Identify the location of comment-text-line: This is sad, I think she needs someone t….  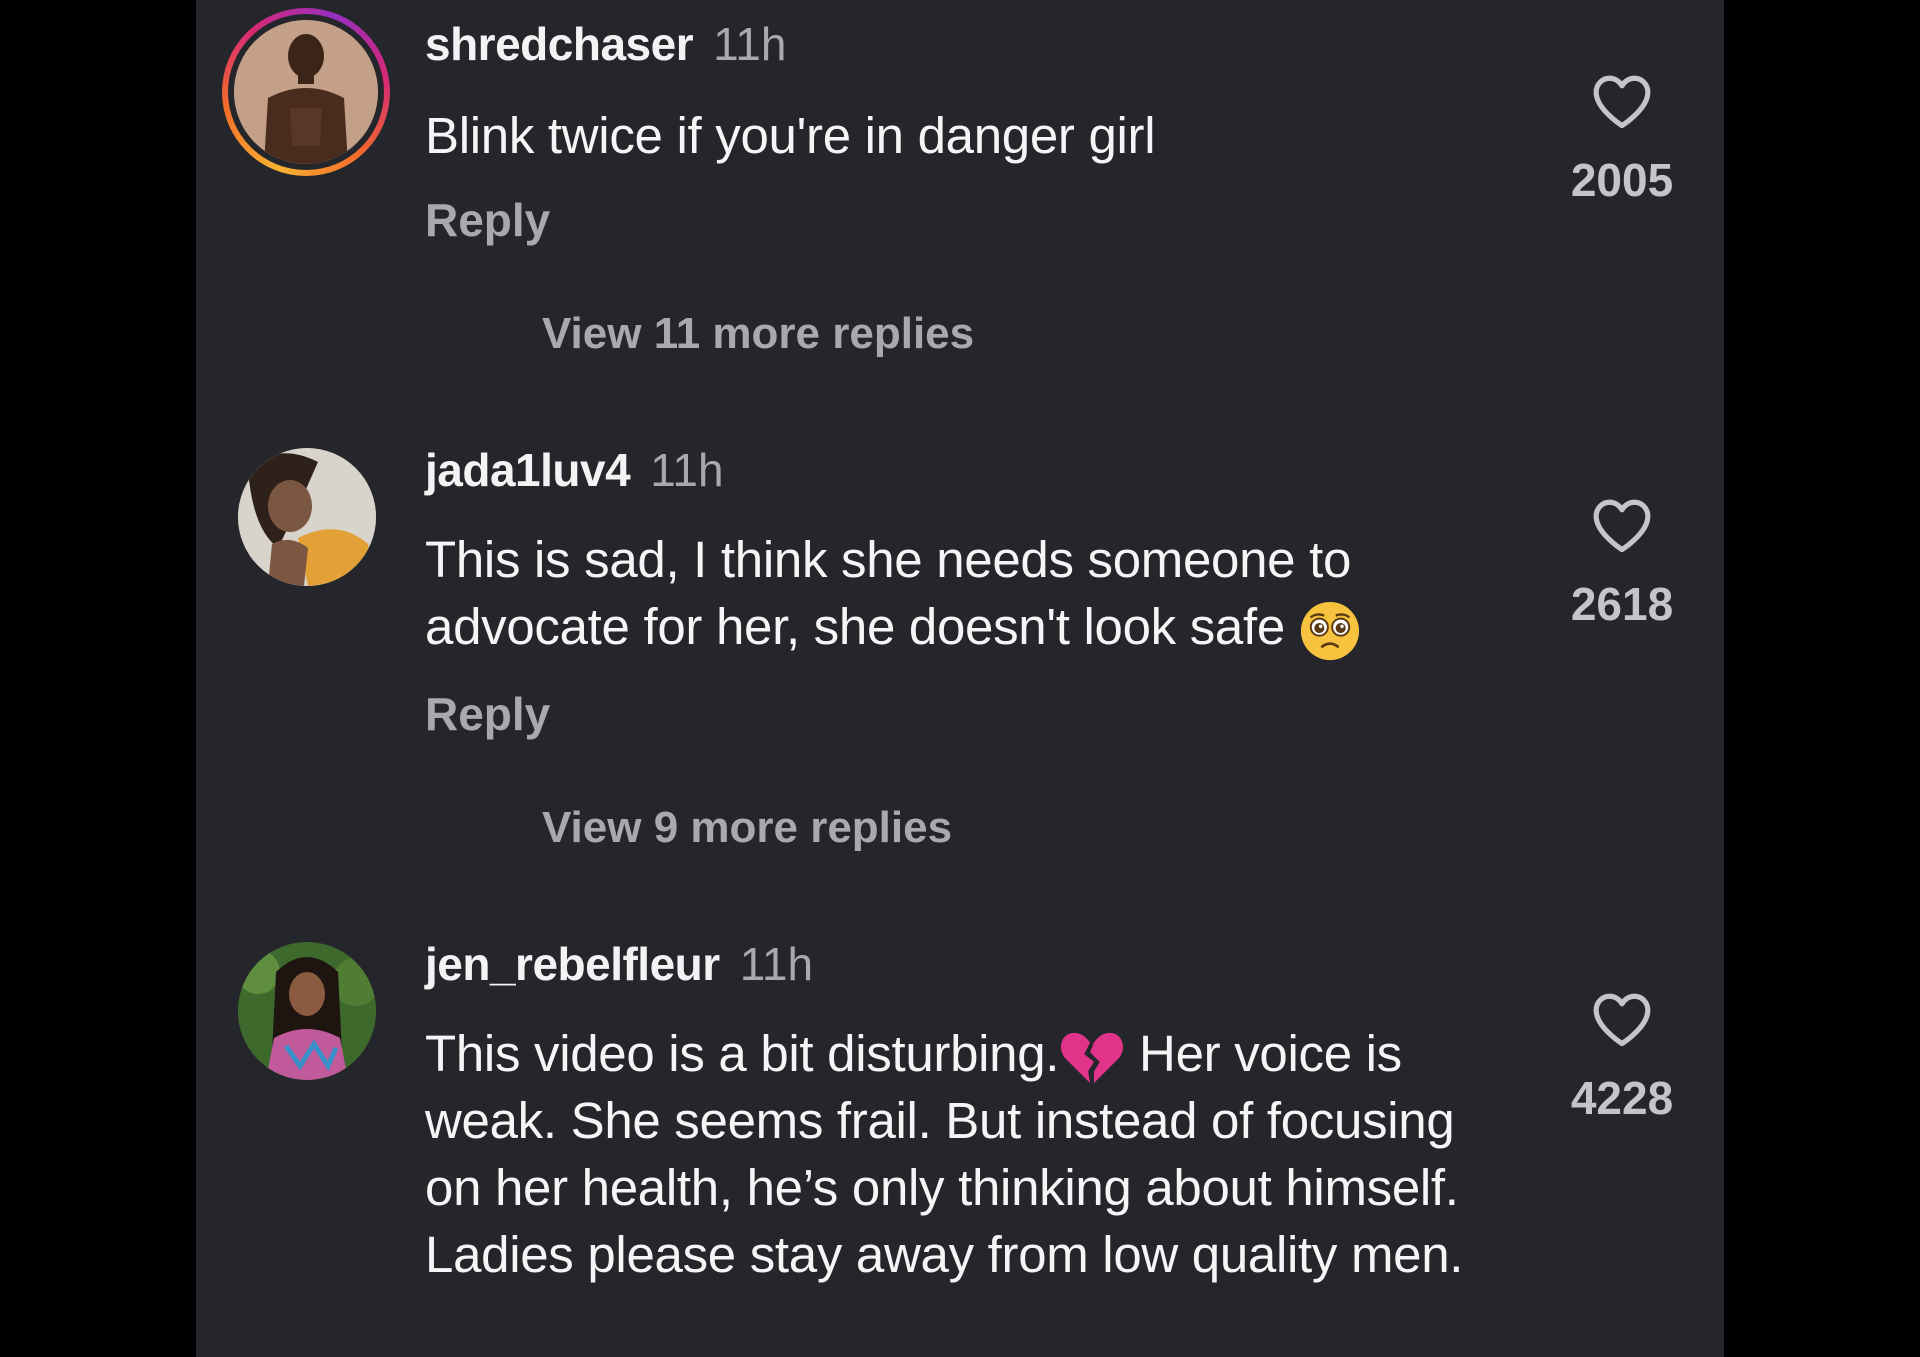
(888, 559).